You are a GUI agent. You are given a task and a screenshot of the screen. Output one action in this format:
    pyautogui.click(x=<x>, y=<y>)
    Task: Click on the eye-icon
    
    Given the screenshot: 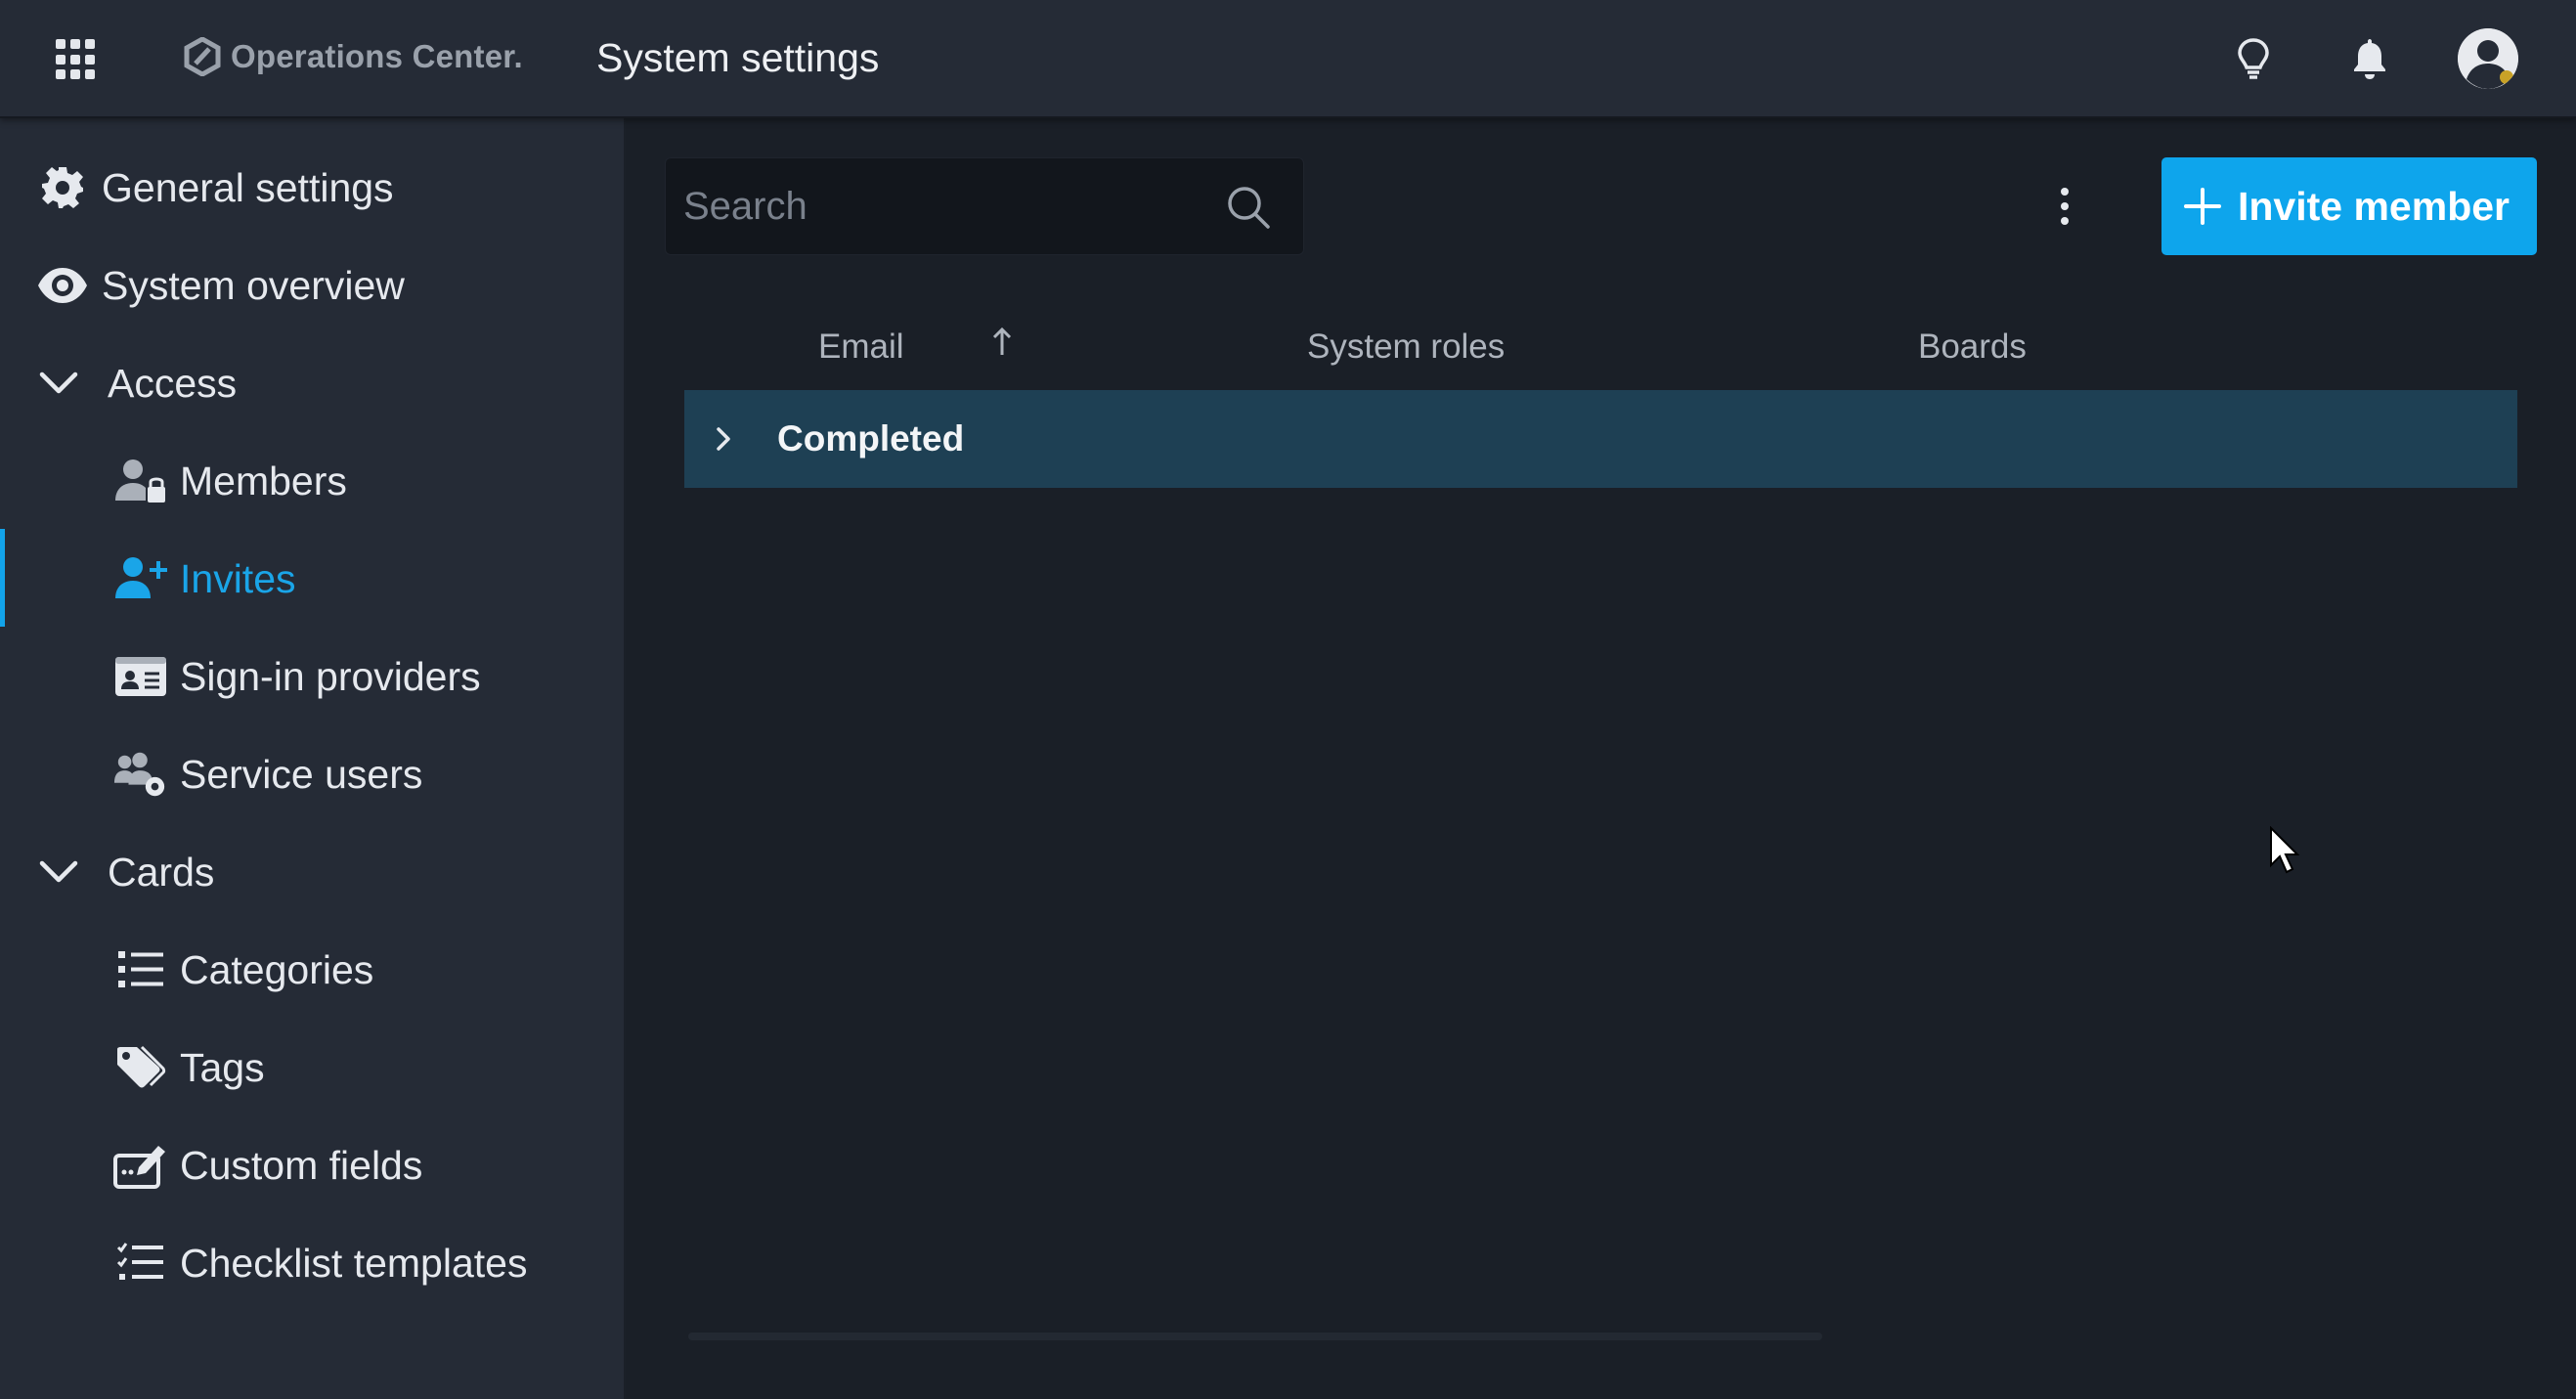 What is the action you would take?
    pyautogui.click(x=62, y=285)
    